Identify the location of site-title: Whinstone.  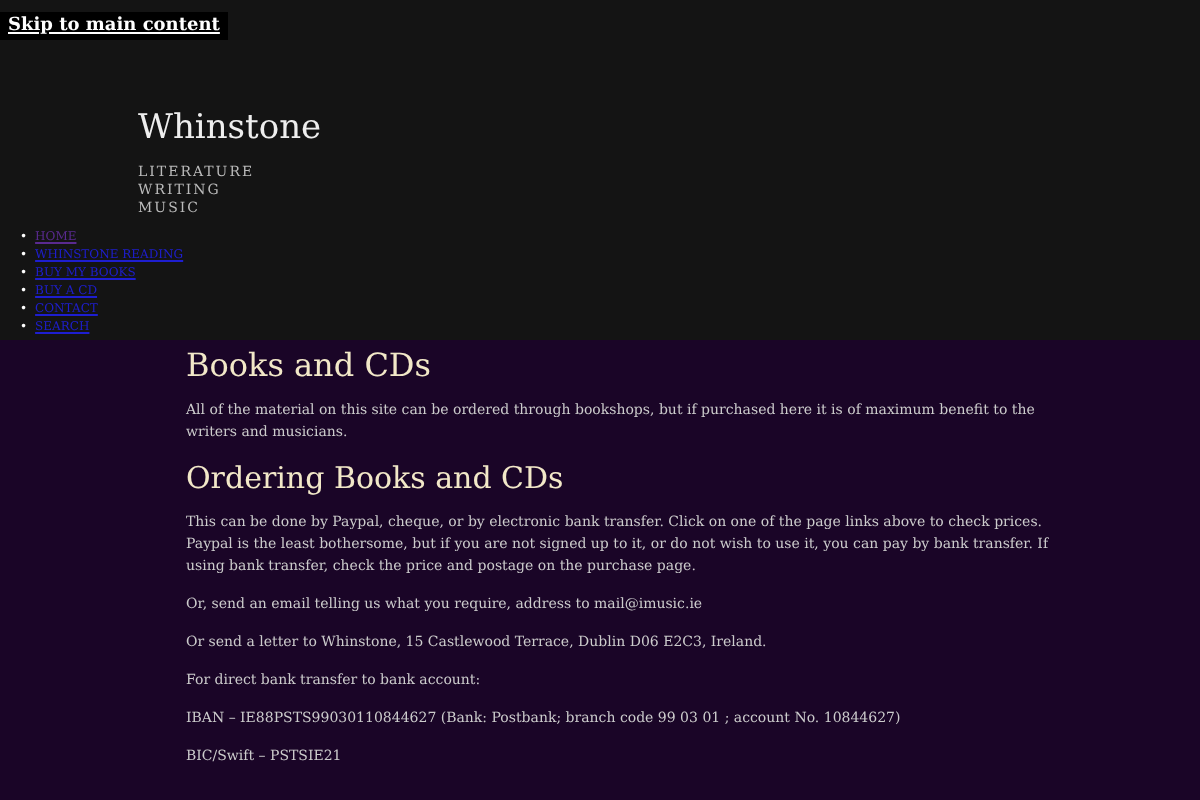
(669, 128).